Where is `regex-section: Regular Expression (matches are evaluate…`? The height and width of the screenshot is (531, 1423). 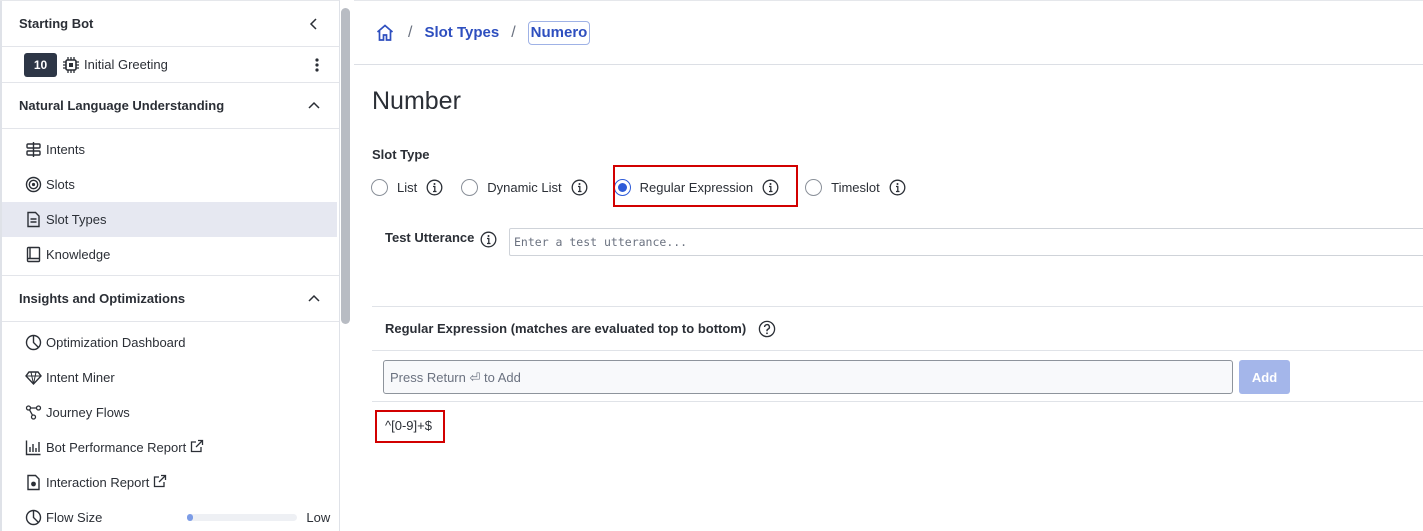
regex-section: Regular Expression (matches are evaluate… is located at coordinates (897, 354).